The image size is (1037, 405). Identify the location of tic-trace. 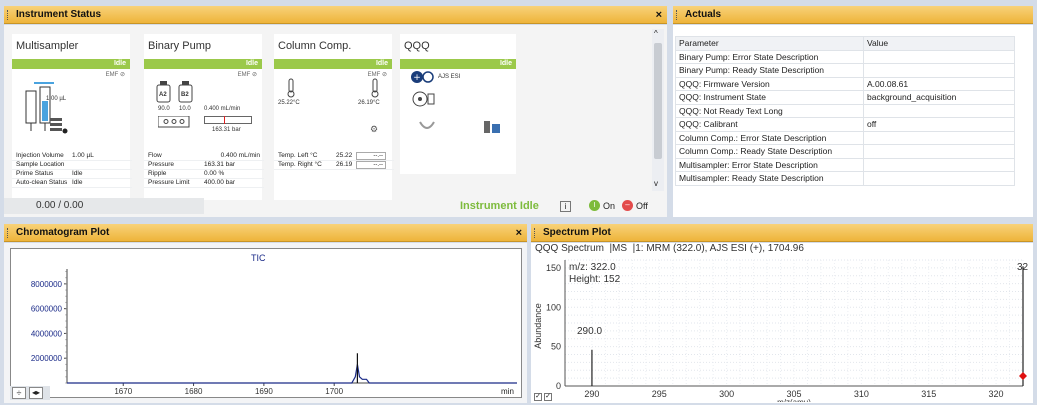
(292, 374).